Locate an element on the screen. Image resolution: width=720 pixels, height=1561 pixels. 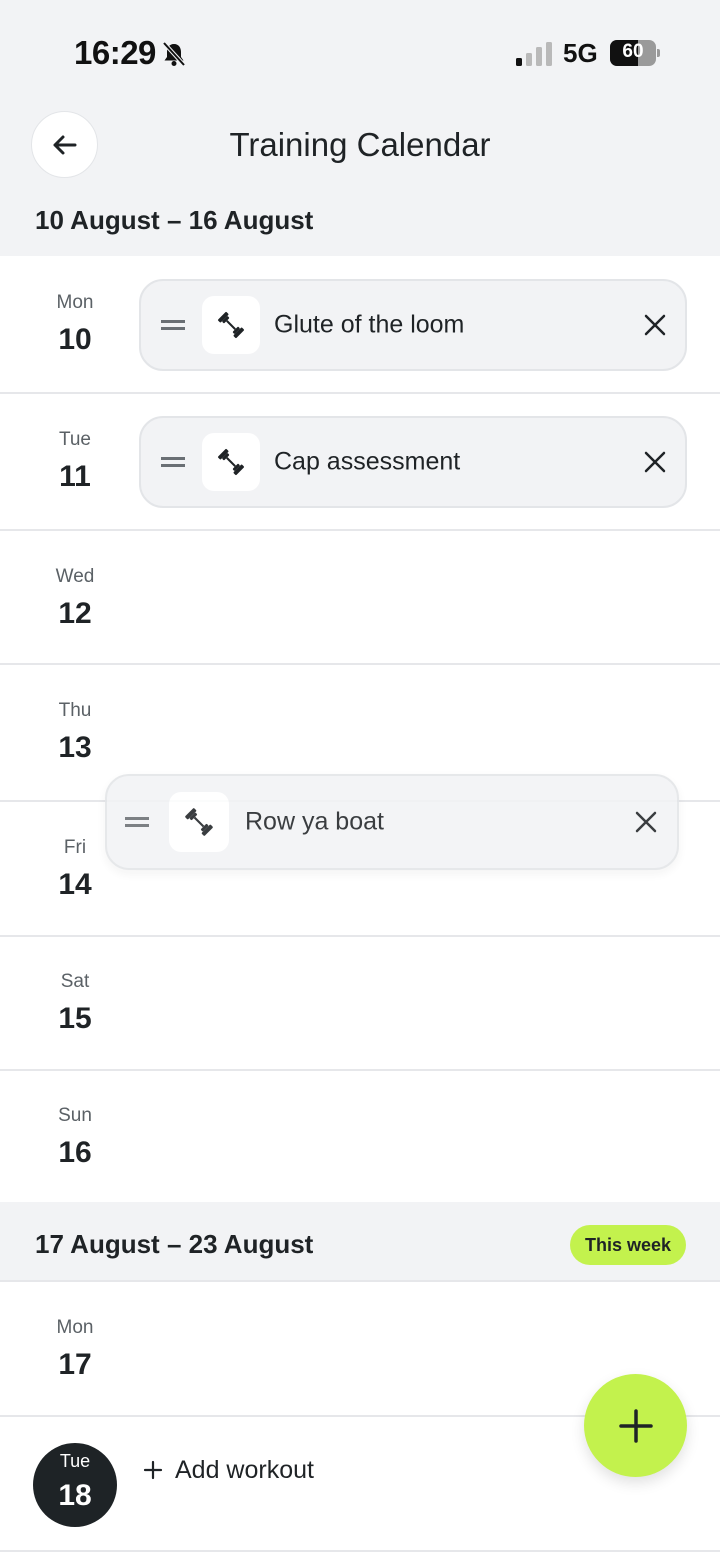
add-workout-label: Add workout is located at coordinates (244, 1469).